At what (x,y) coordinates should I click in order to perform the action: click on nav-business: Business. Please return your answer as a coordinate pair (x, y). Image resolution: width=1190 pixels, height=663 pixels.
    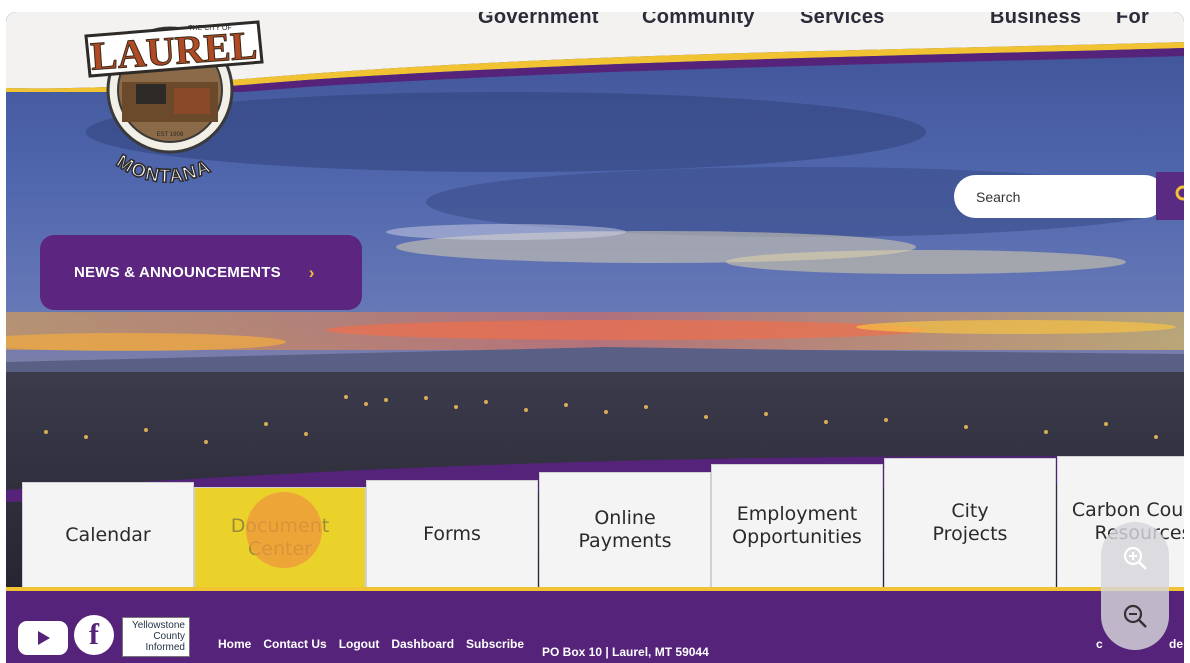
    Looking at the image, I should click on (1035, 20).